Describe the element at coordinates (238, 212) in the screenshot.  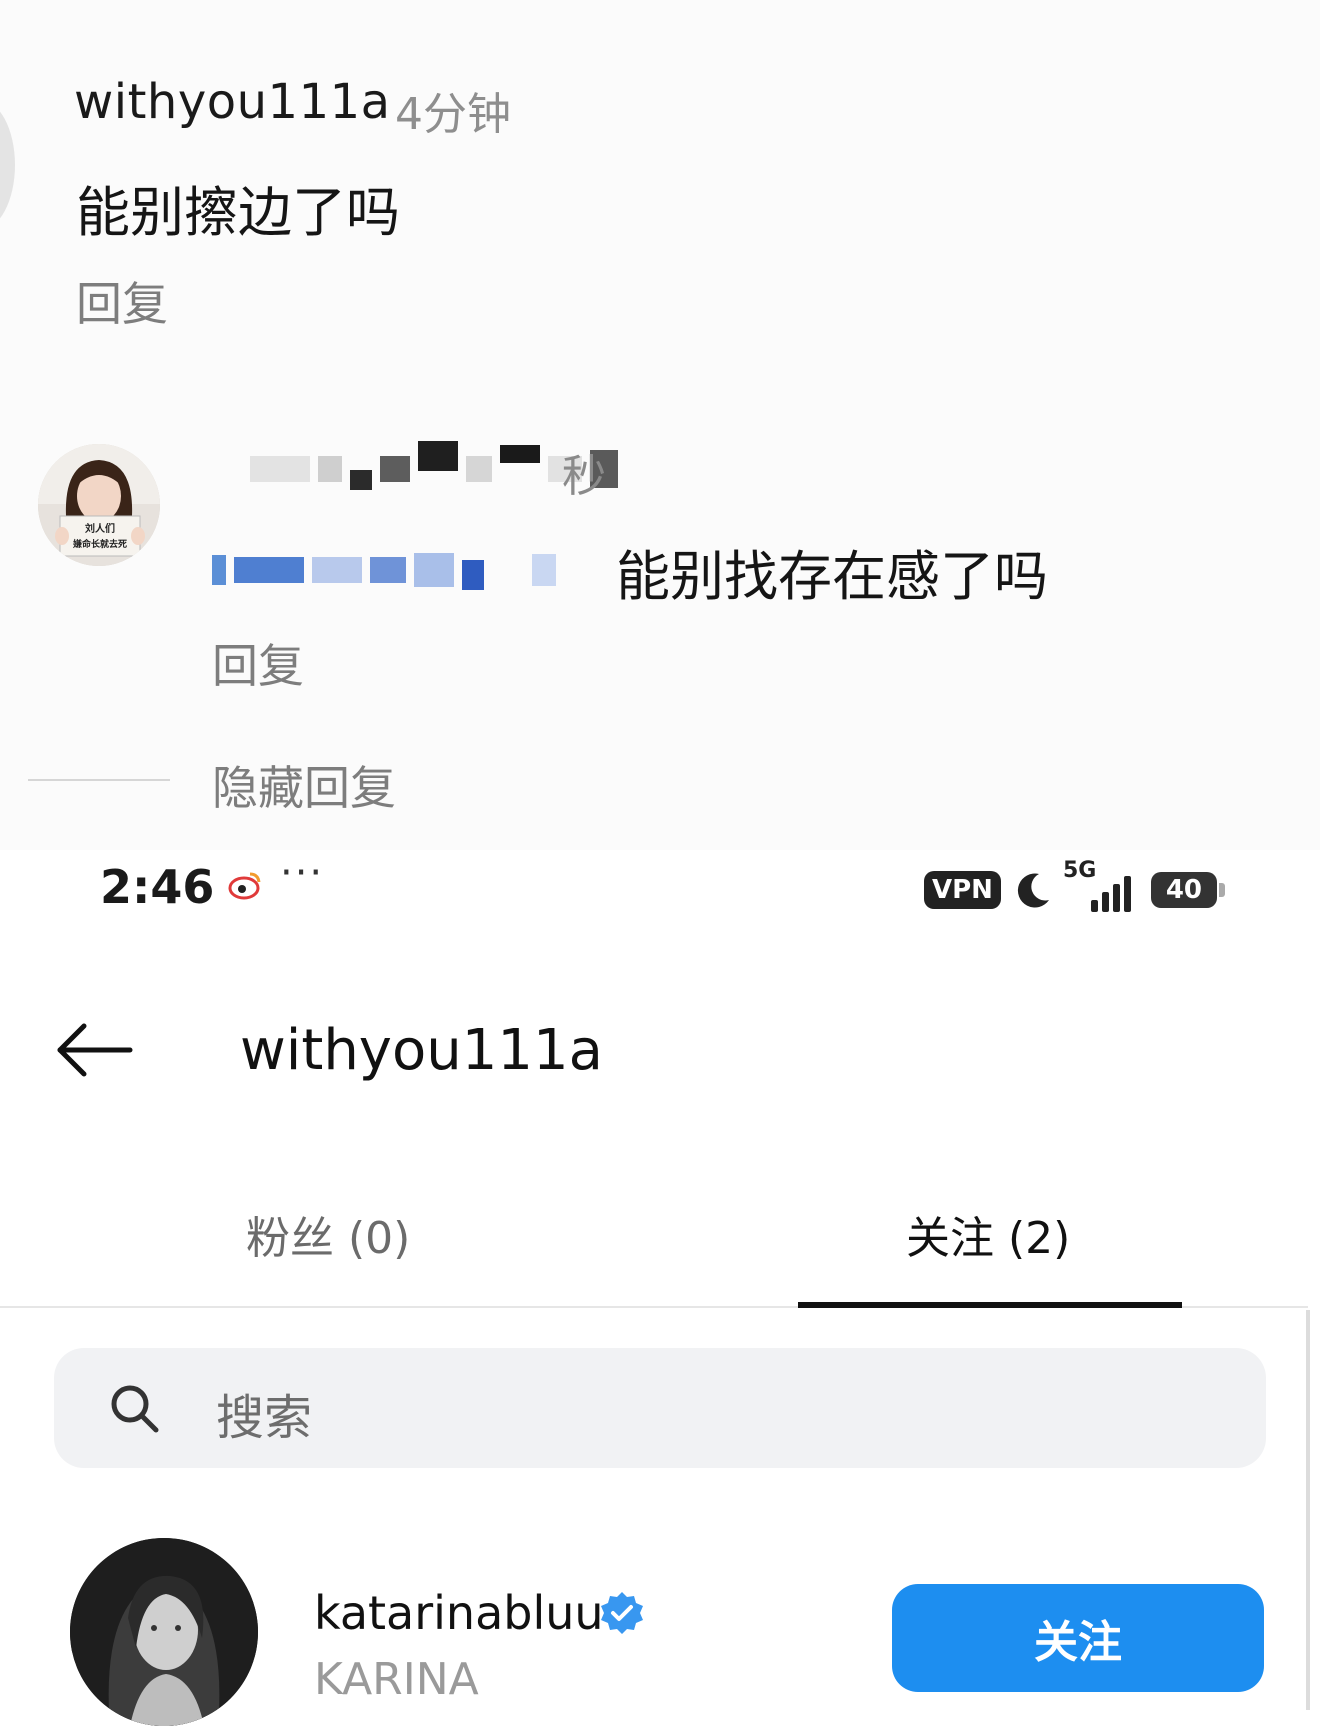
I see `comment-text: 能别擦边了吗` at that location.